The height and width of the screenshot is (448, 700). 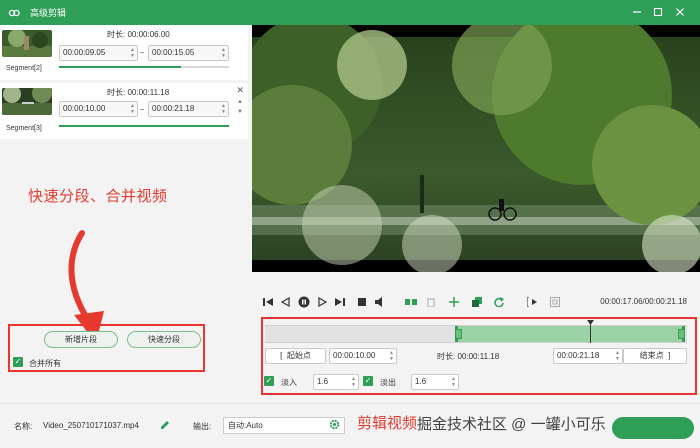 What do you see at coordinates (322, 302) in the screenshot?
I see `step-forward-icon` at bounding box center [322, 302].